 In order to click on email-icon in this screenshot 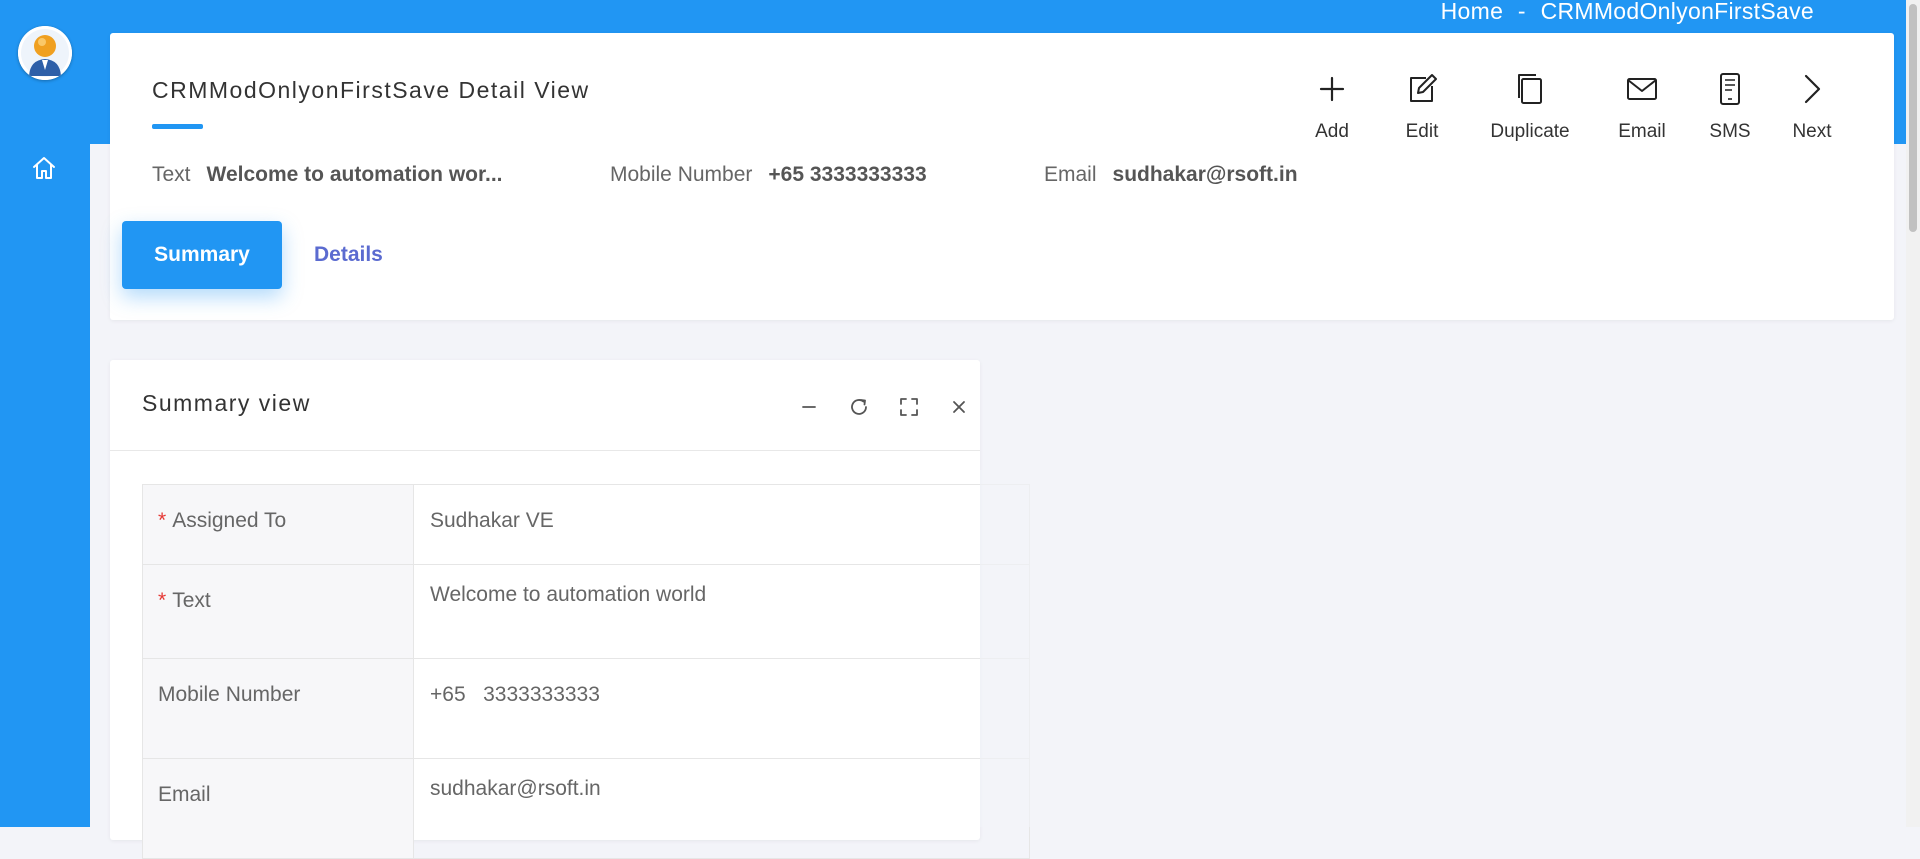, I will do `click(1642, 89)`.